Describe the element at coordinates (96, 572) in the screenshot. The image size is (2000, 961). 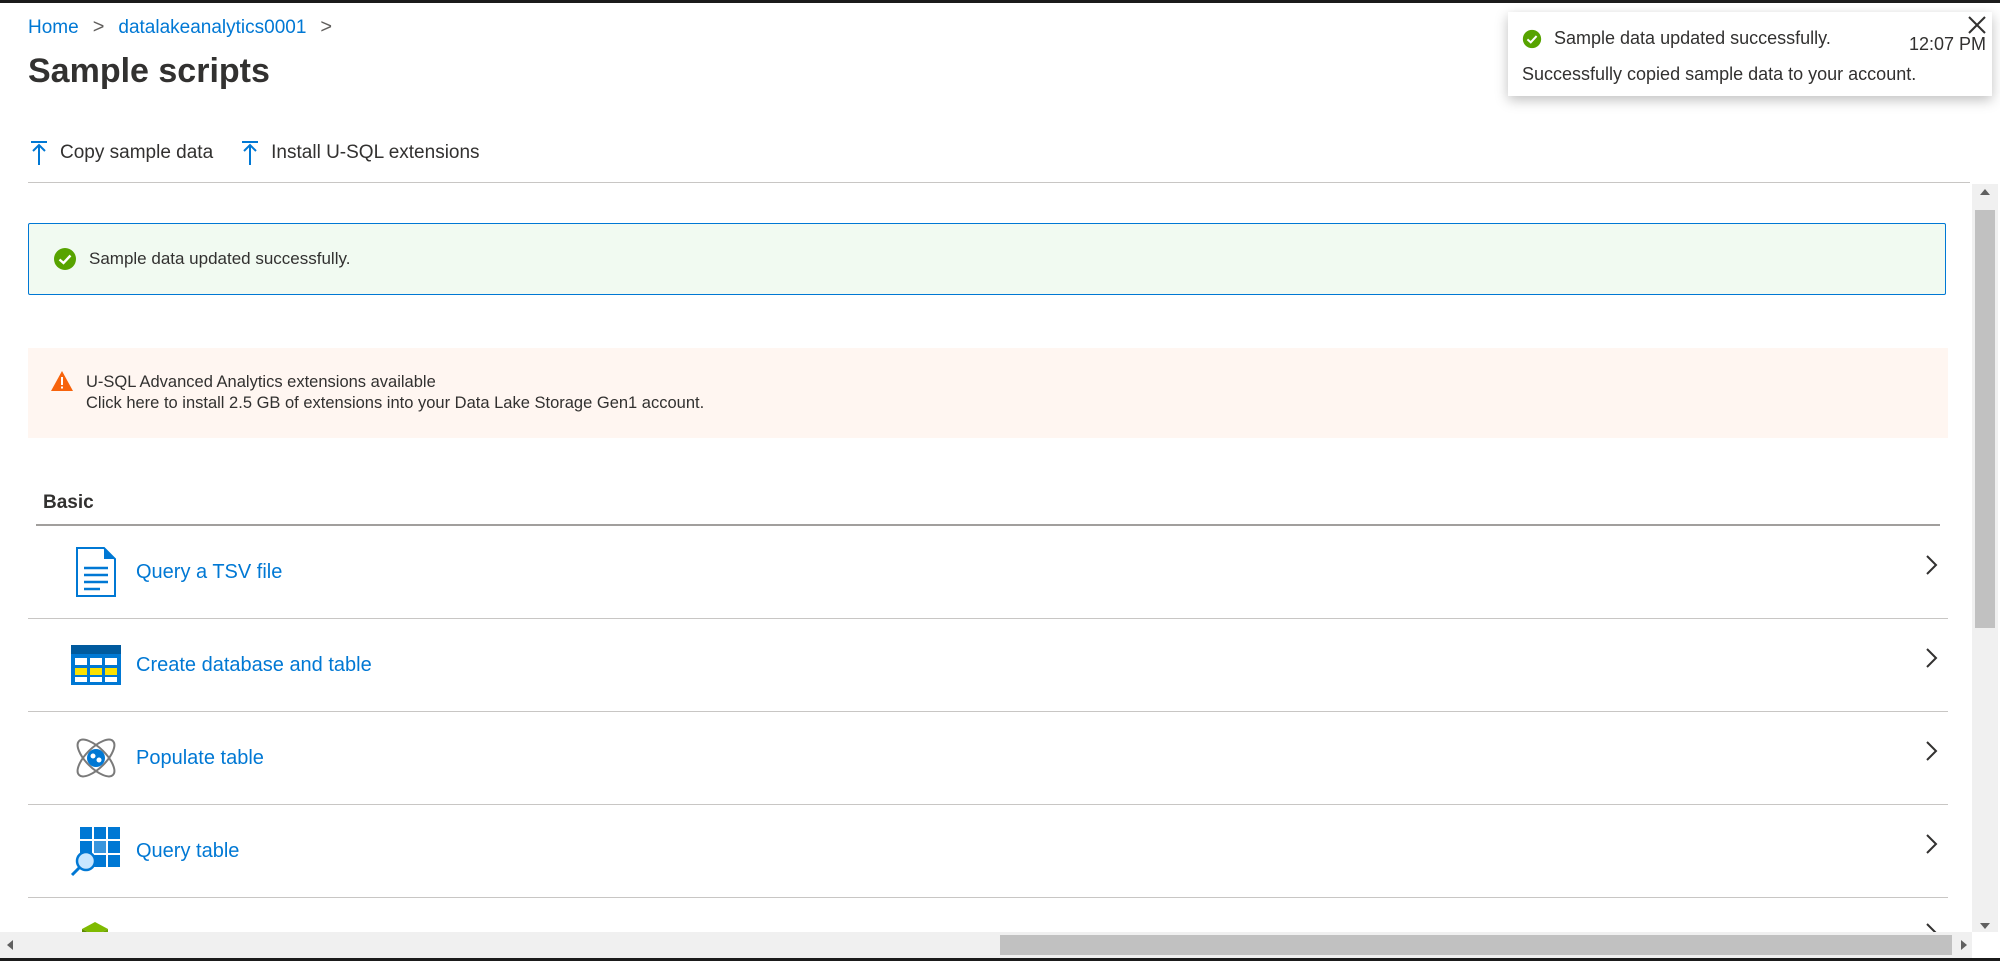
I see `document-icon` at that location.